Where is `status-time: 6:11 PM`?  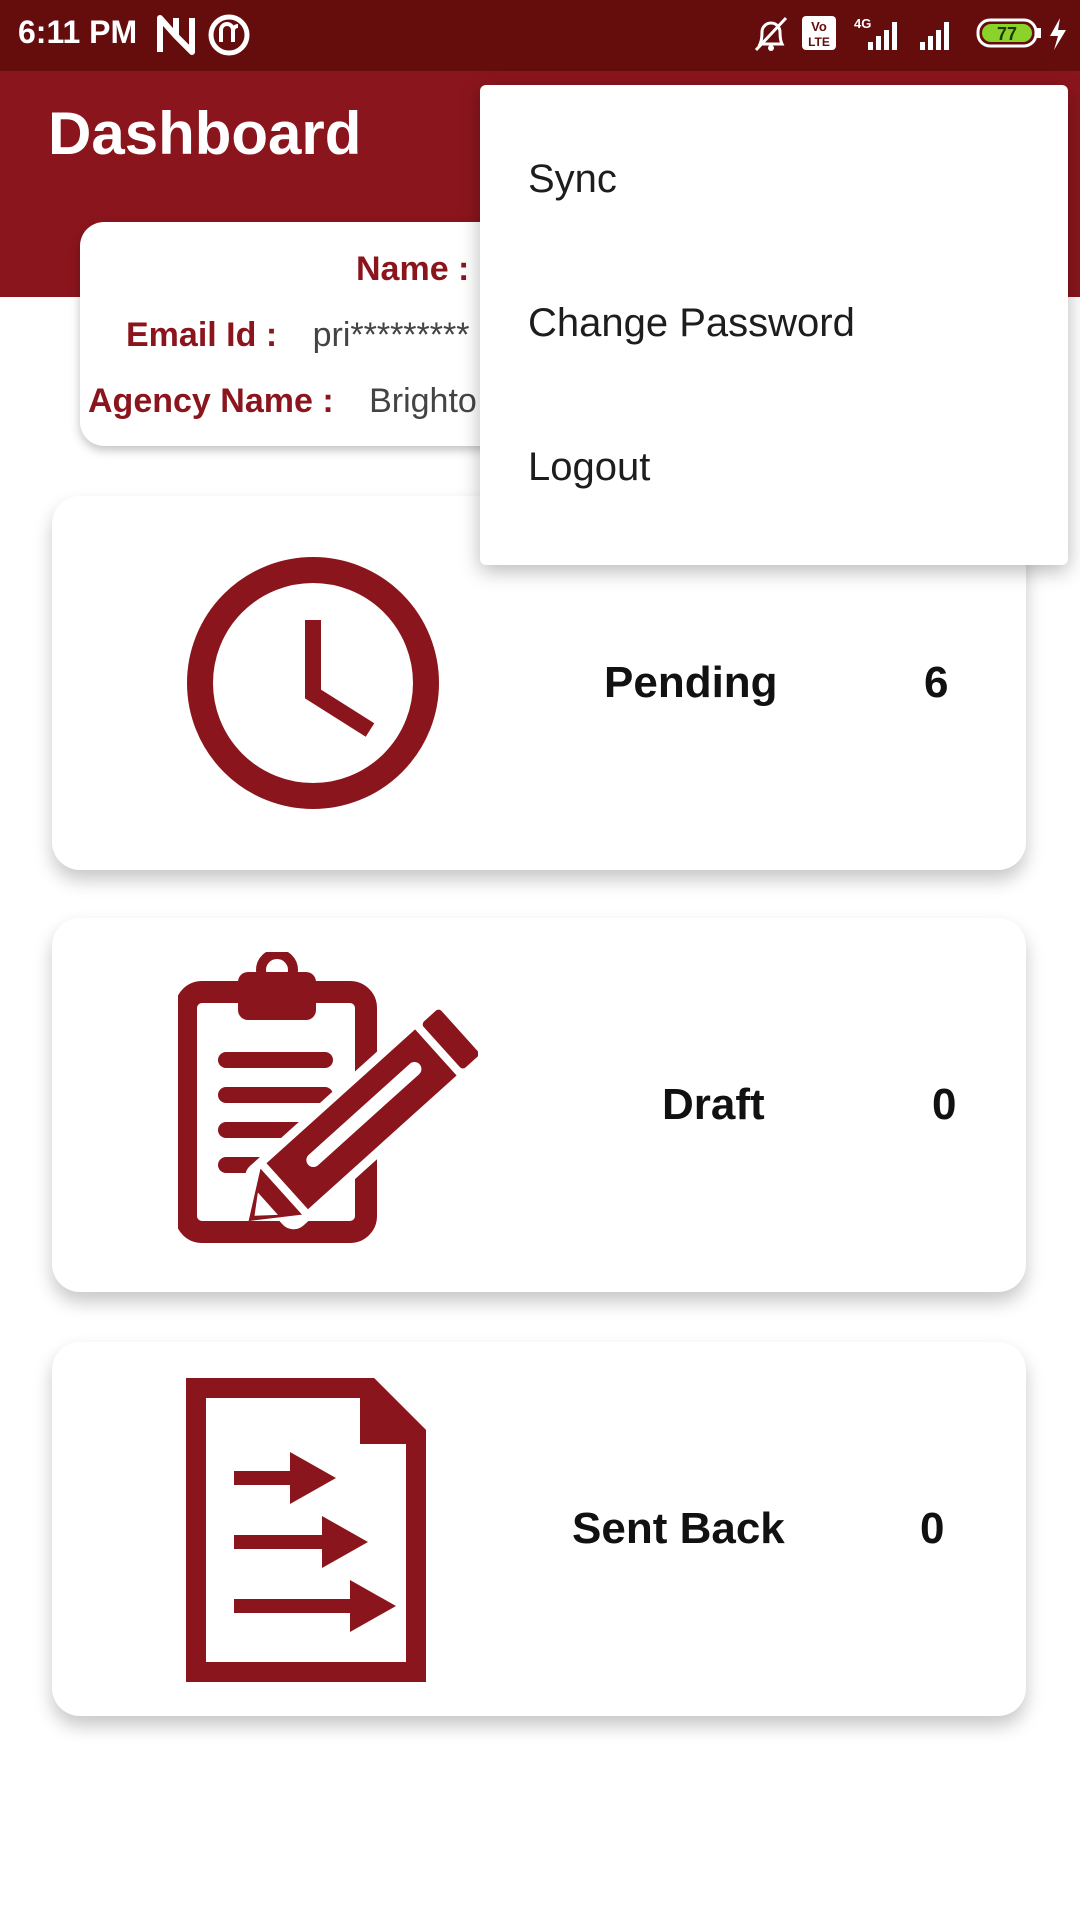 status-time: 6:11 PM is located at coordinates (78, 32).